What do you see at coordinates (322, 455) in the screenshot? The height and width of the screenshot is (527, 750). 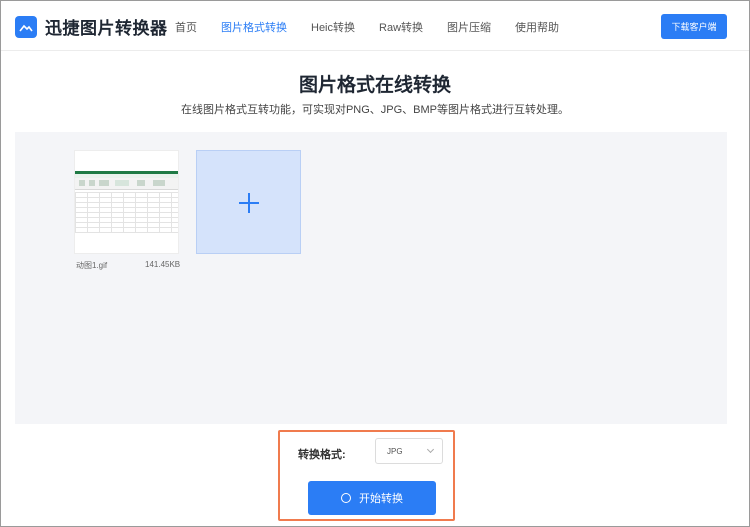 I see `format-label: 转换格式:` at bounding box center [322, 455].